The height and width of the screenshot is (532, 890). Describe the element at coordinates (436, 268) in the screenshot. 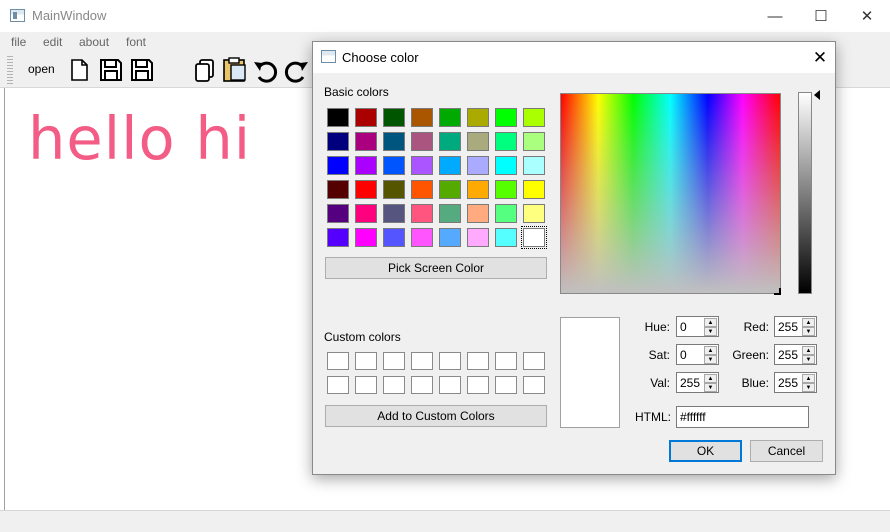

I see `pick-screen-color-button: Pick Screen Color` at that location.